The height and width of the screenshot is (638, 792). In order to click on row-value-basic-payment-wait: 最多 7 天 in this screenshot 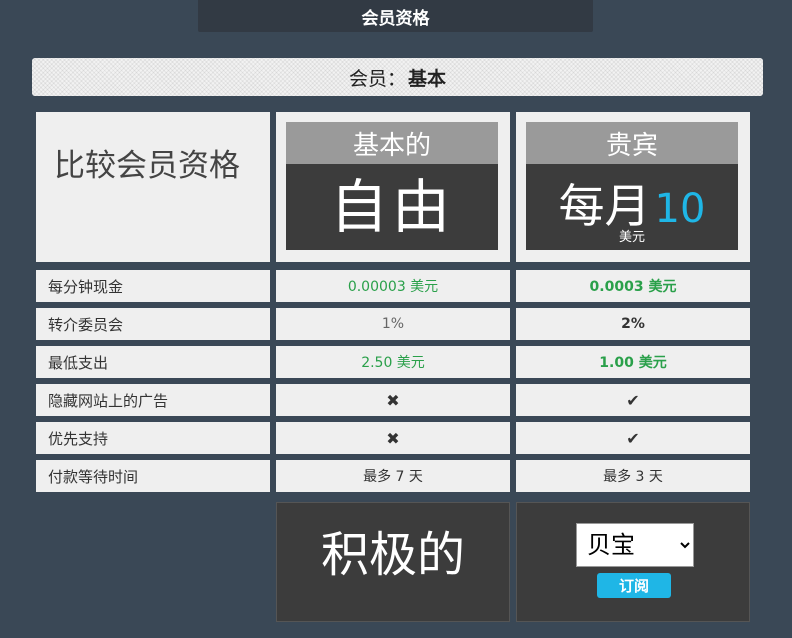, I will do `click(393, 476)`.